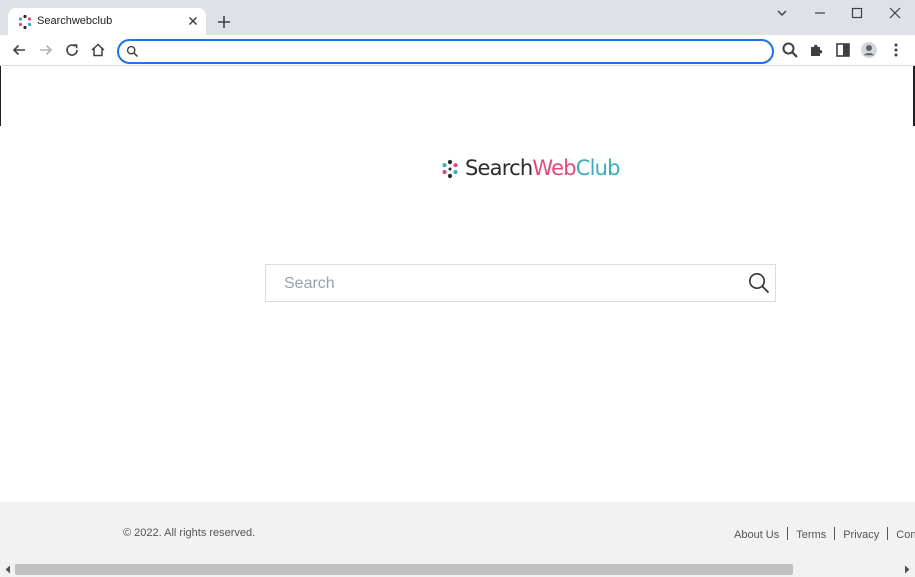 The height and width of the screenshot is (577, 915). Describe the element at coordinates (19, 50) in the screenshot. I see `back-arrow-icon` at that location.